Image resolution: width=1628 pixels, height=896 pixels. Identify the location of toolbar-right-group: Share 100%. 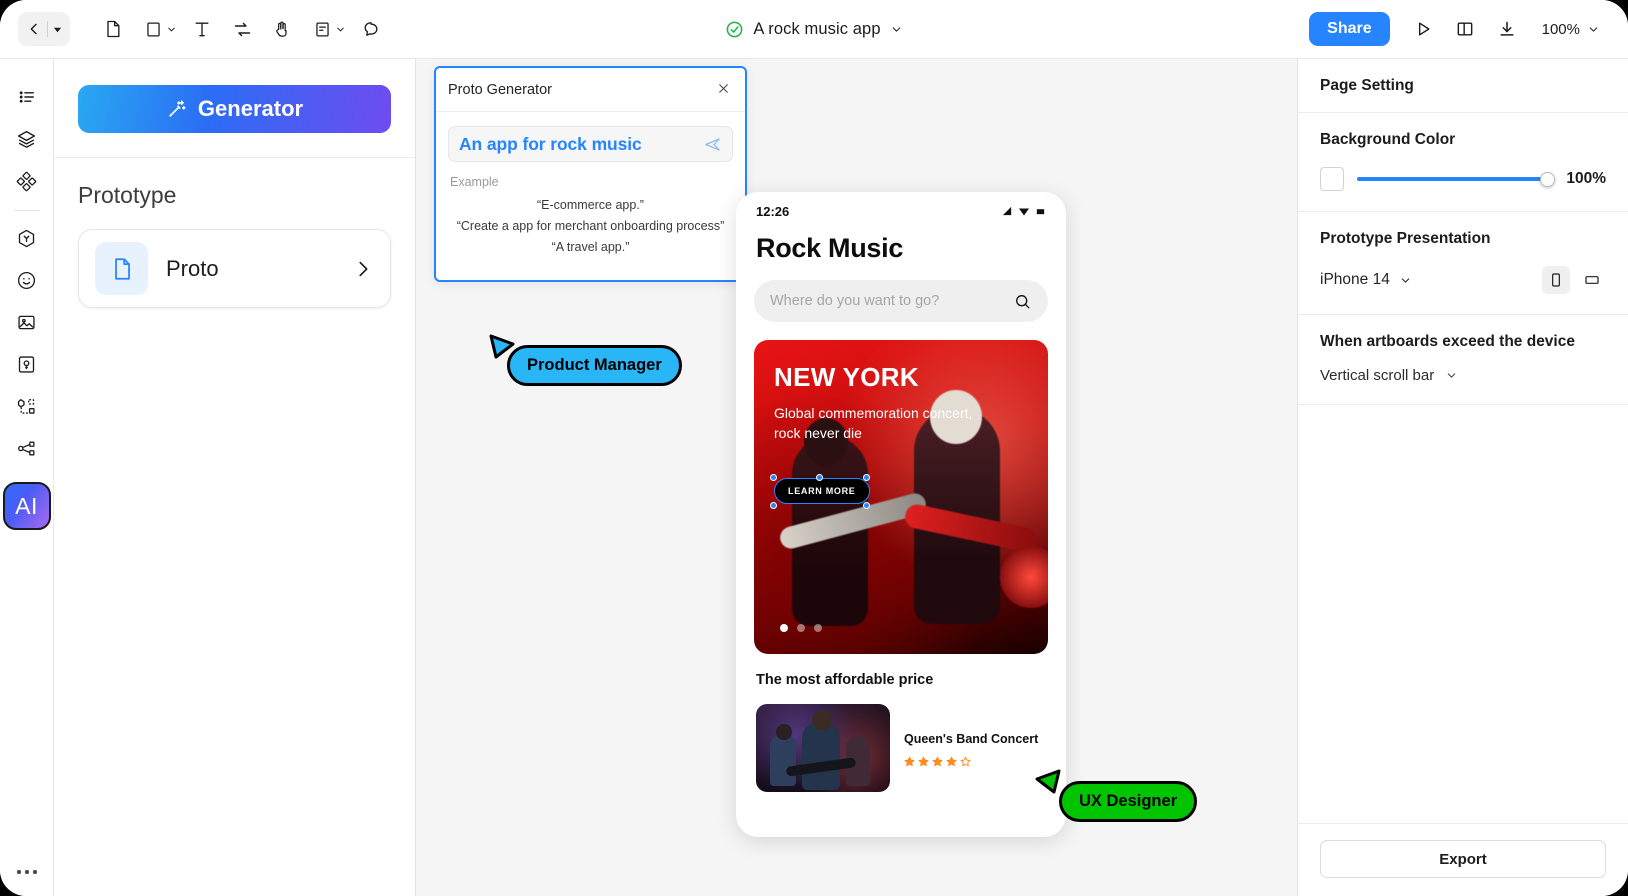
(1468, 29).